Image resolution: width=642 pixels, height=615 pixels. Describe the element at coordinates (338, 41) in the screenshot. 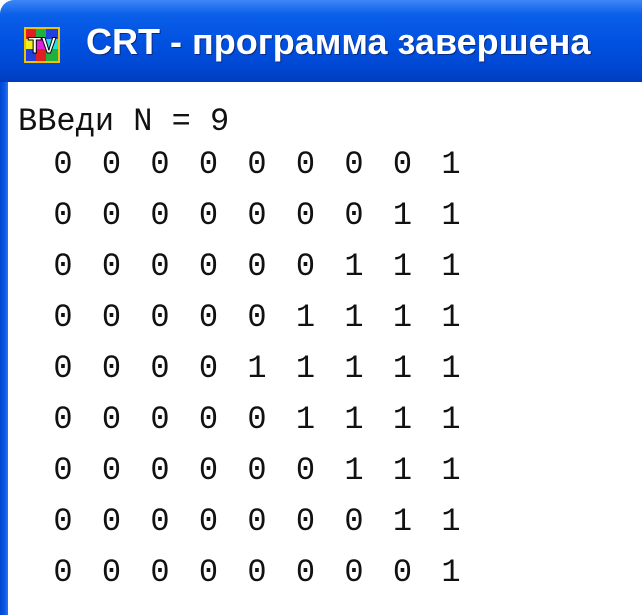

I see `window-title: CRT - программа завершена` at that location.